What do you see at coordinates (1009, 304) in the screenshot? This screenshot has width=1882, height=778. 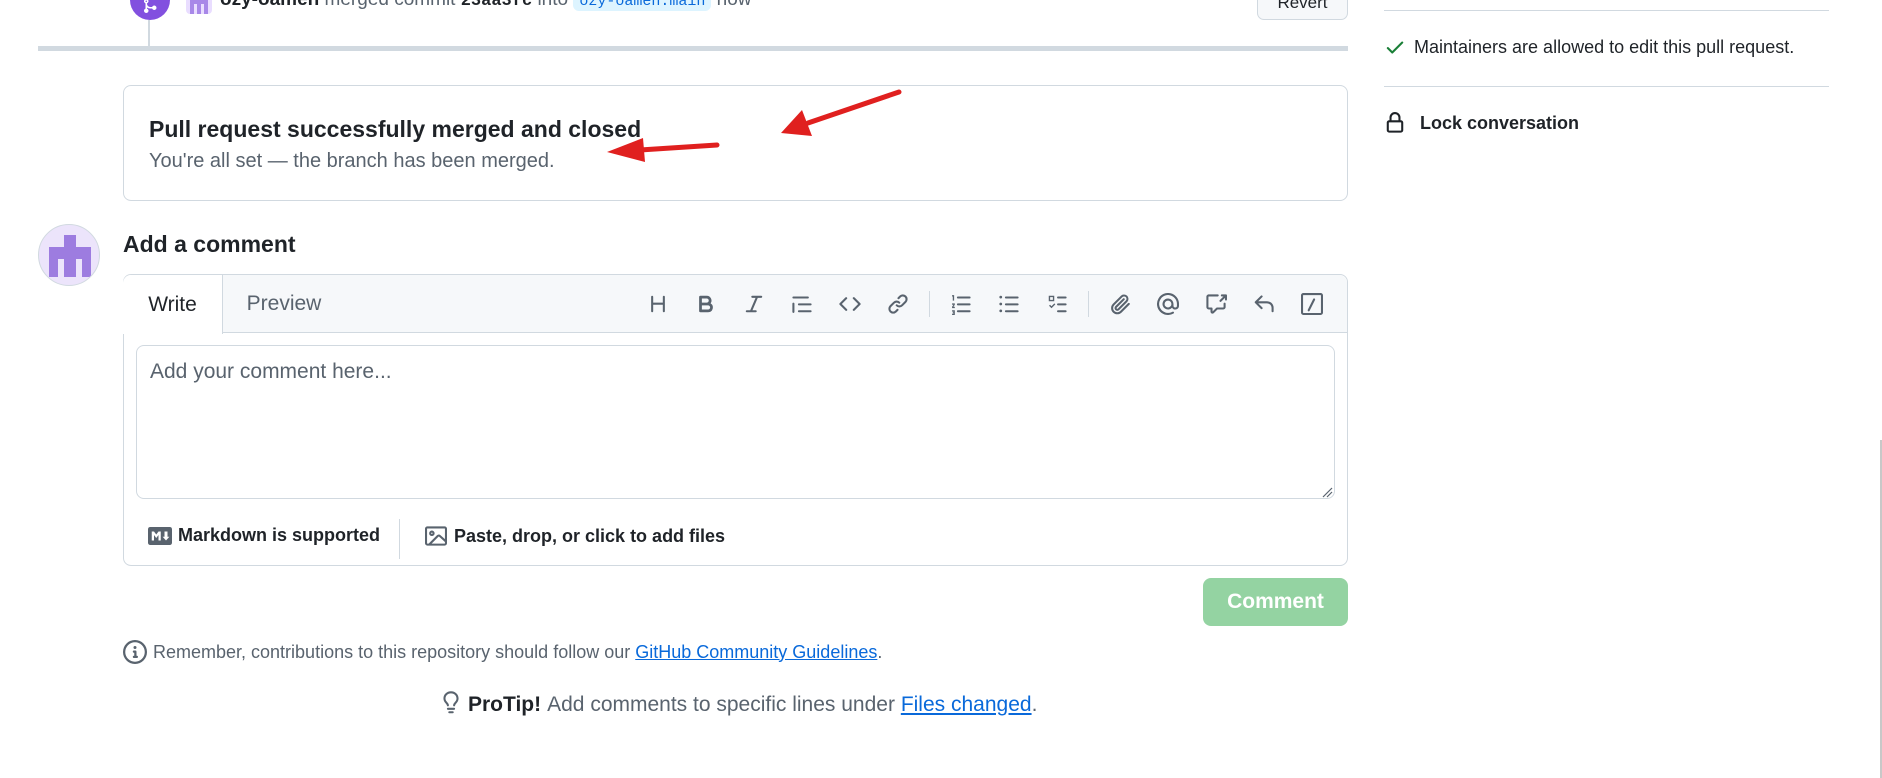 I see `unordered-list-icon` at bounding box center [1009, 304].